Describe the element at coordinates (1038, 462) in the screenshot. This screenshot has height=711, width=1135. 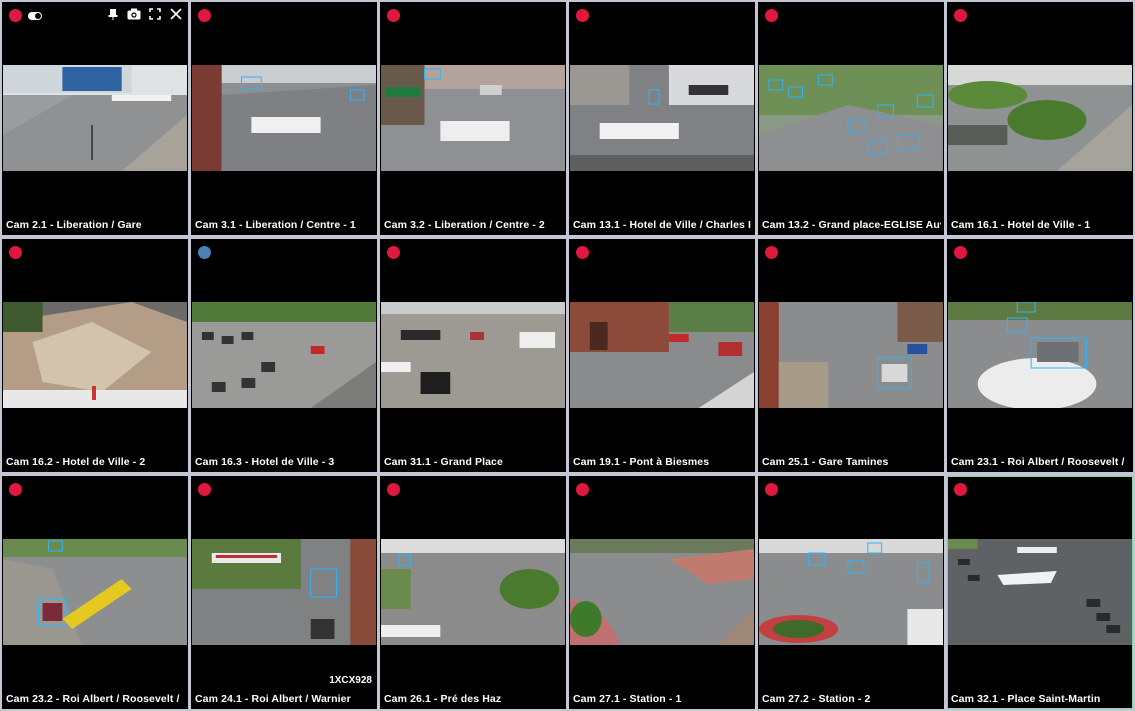
I see `camera-label: Cam 23.1 - Roi Albert / Roosevelt /` at that location.